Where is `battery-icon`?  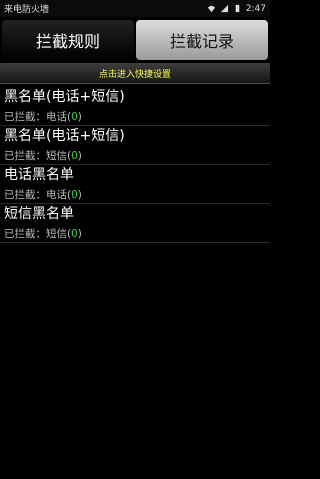 battery-icon is located at coordinates (237, 8).